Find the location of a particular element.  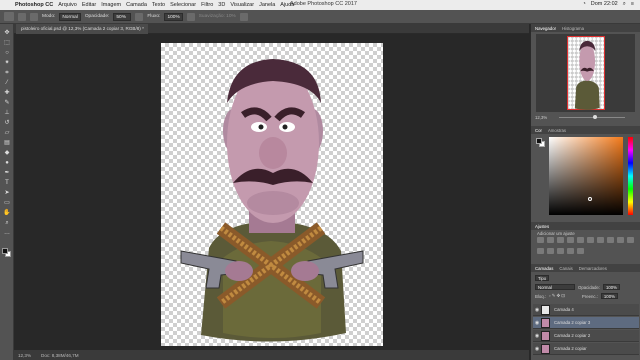

vibrance-icon is located at coordinates (580, 240).